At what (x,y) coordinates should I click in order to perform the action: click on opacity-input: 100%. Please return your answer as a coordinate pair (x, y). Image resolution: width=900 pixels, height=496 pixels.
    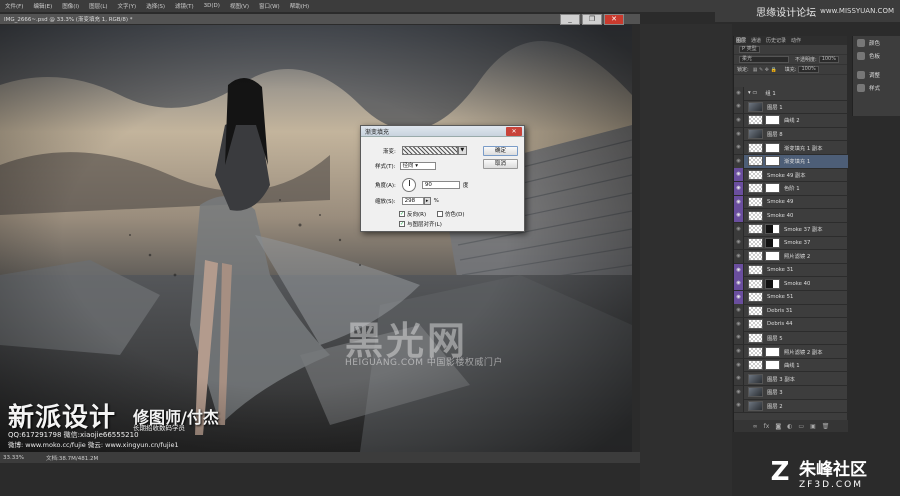
    Looking at the image, I should click on (828, 59).